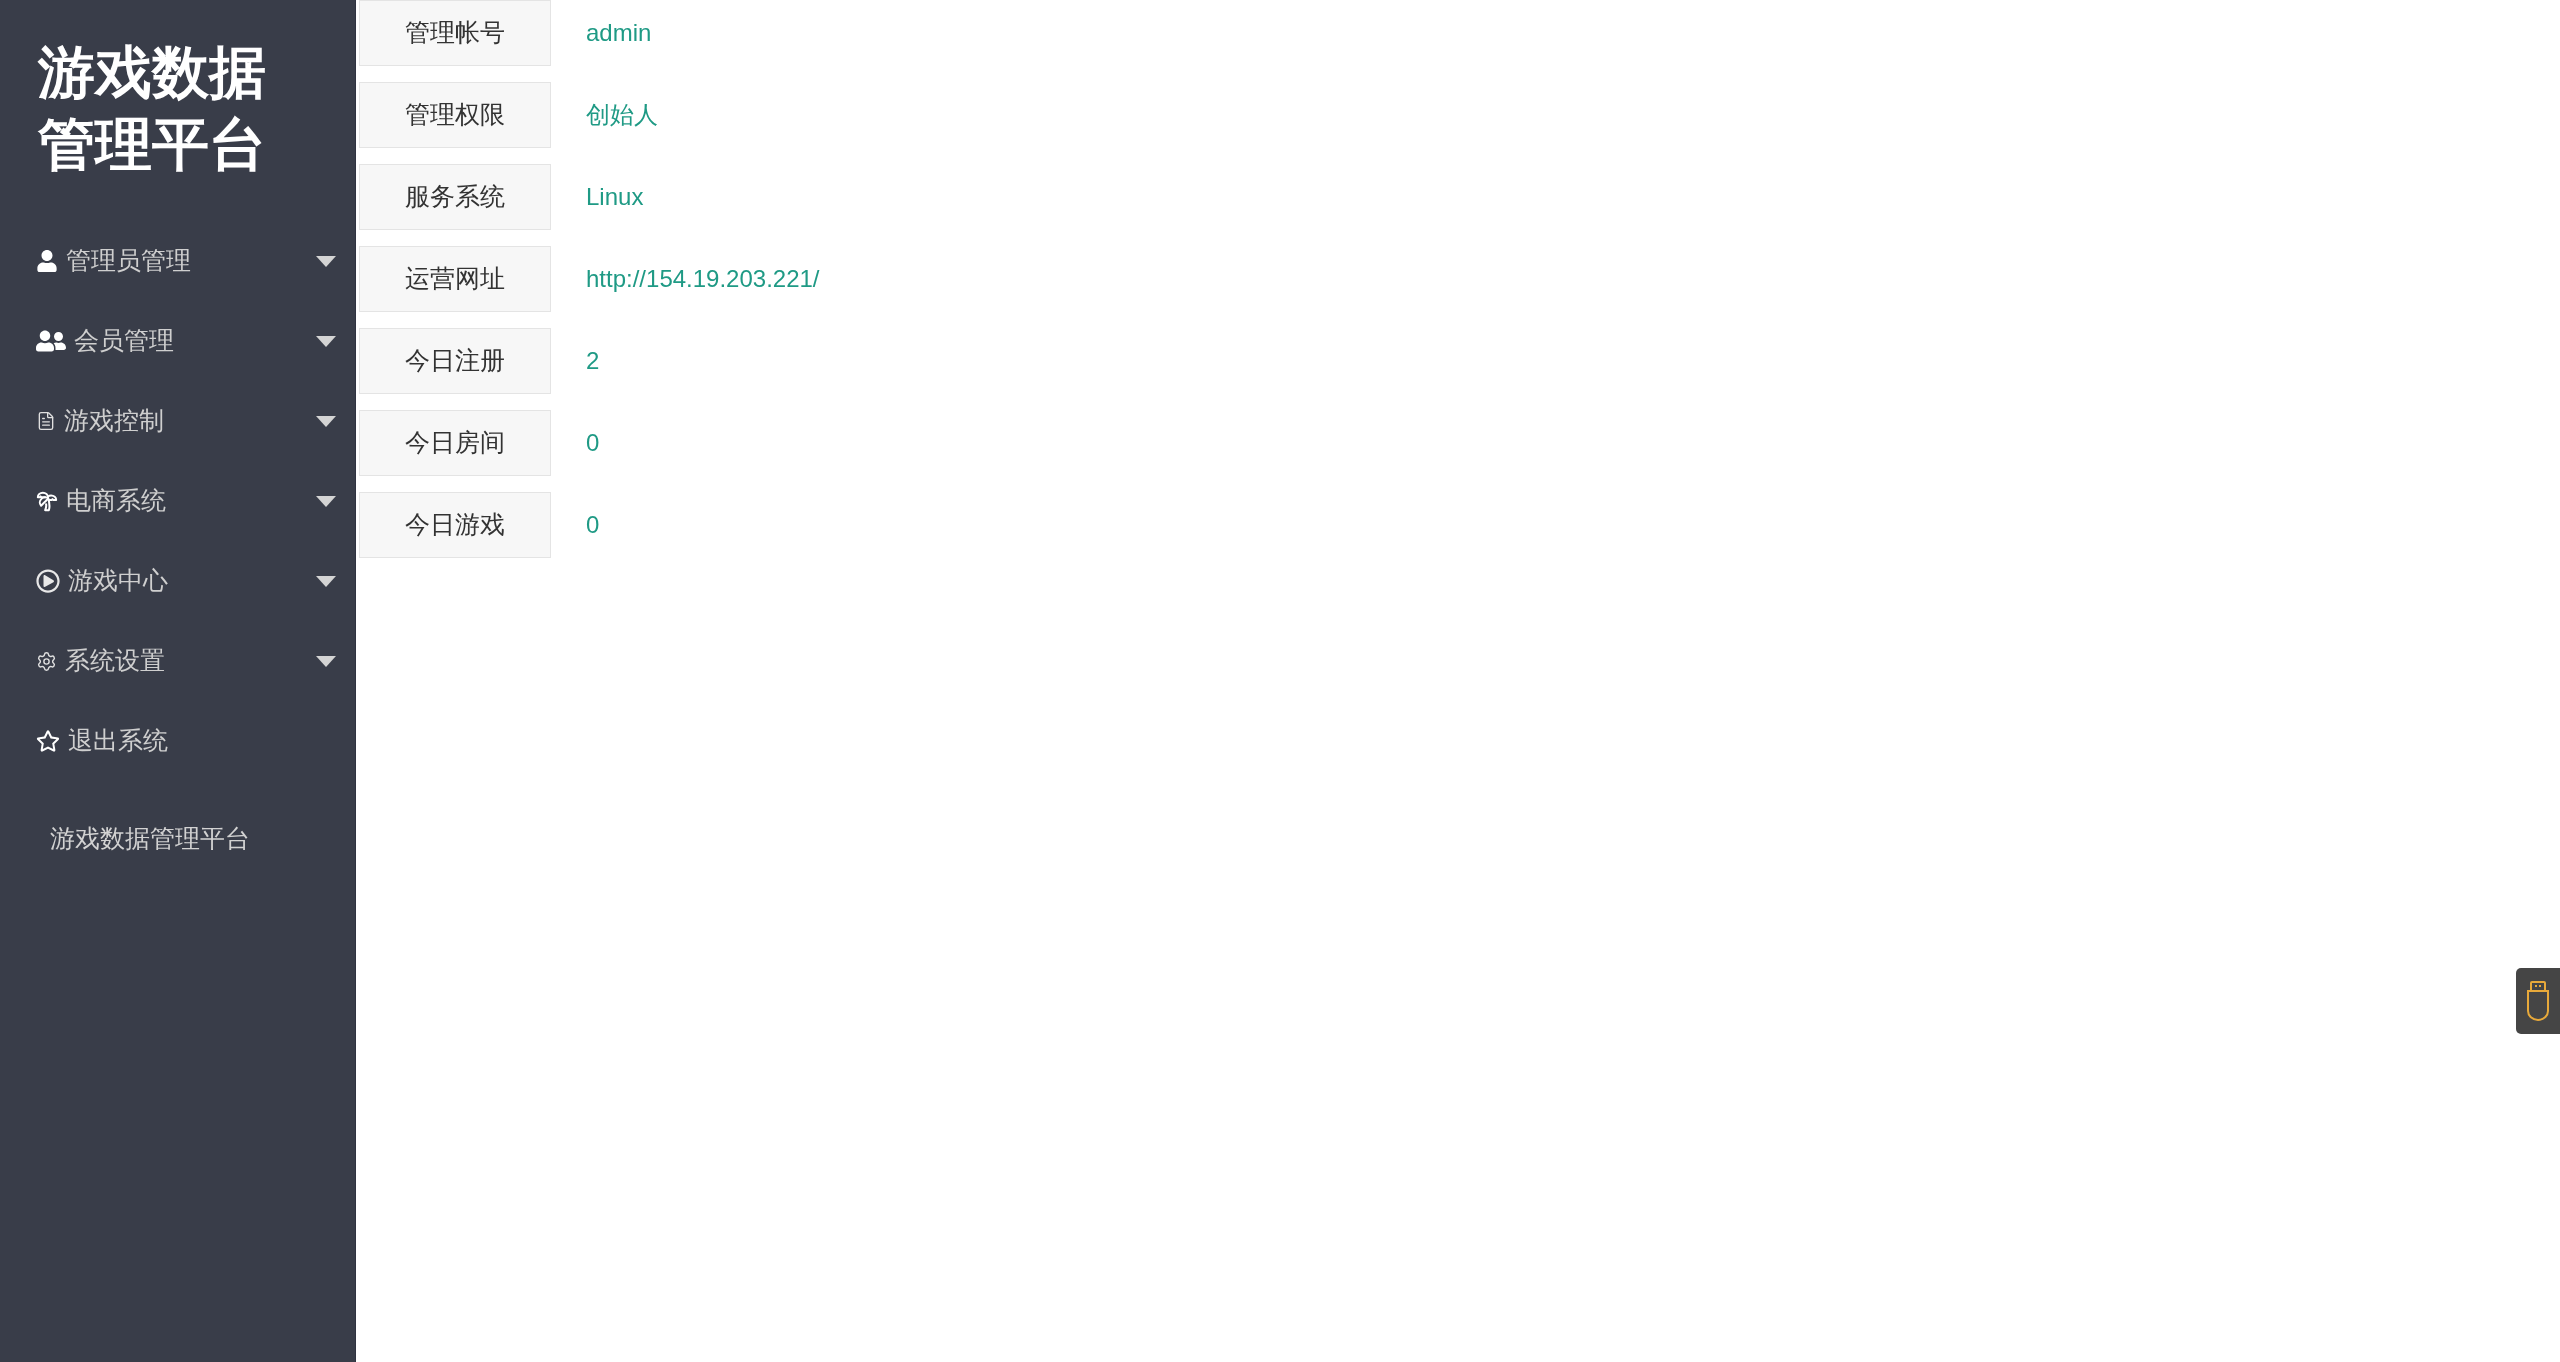 Image resolution: width=2560 pixels, height=1362 pixels. Describe the element at coordinates (46, 421) in the screenshot. I see `document-icon` at that location.